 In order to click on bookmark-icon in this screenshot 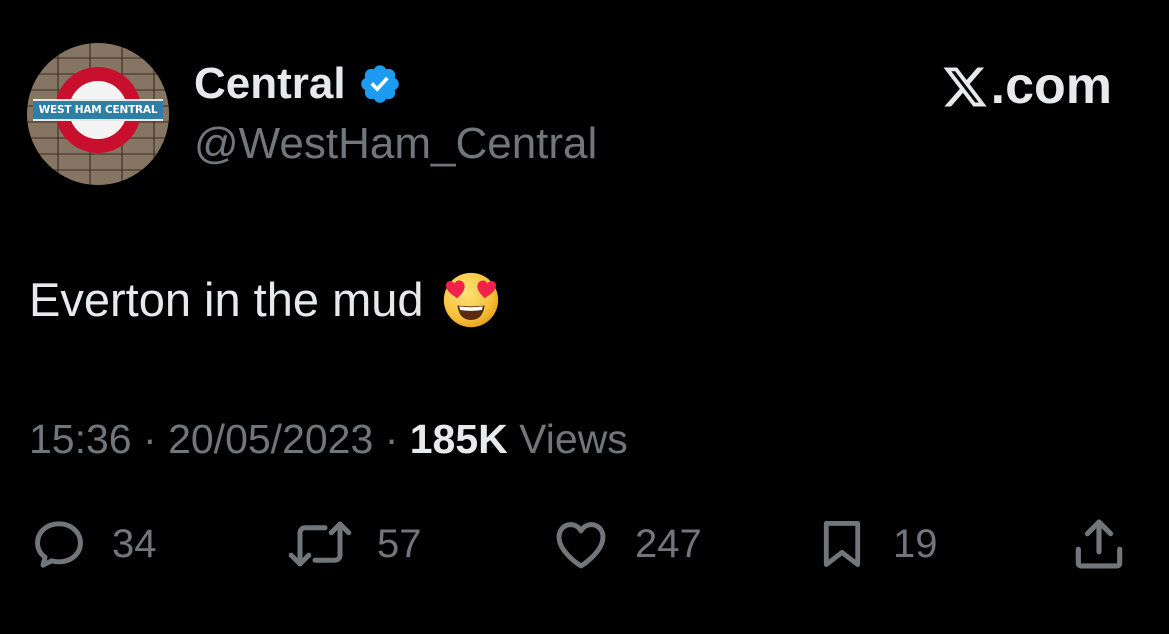, I will do `click(842, 544)`.